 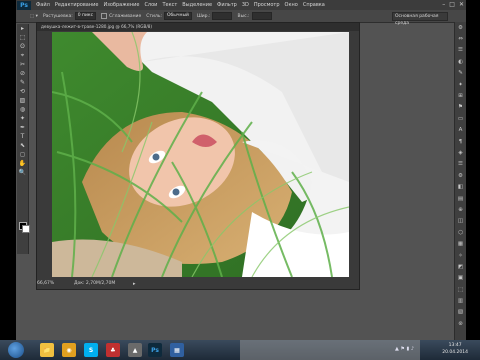 What do you see at coordinates (460, 38) in the screenshot?
I see `panel-icon: ⇔` at bounding box center [460, 38].